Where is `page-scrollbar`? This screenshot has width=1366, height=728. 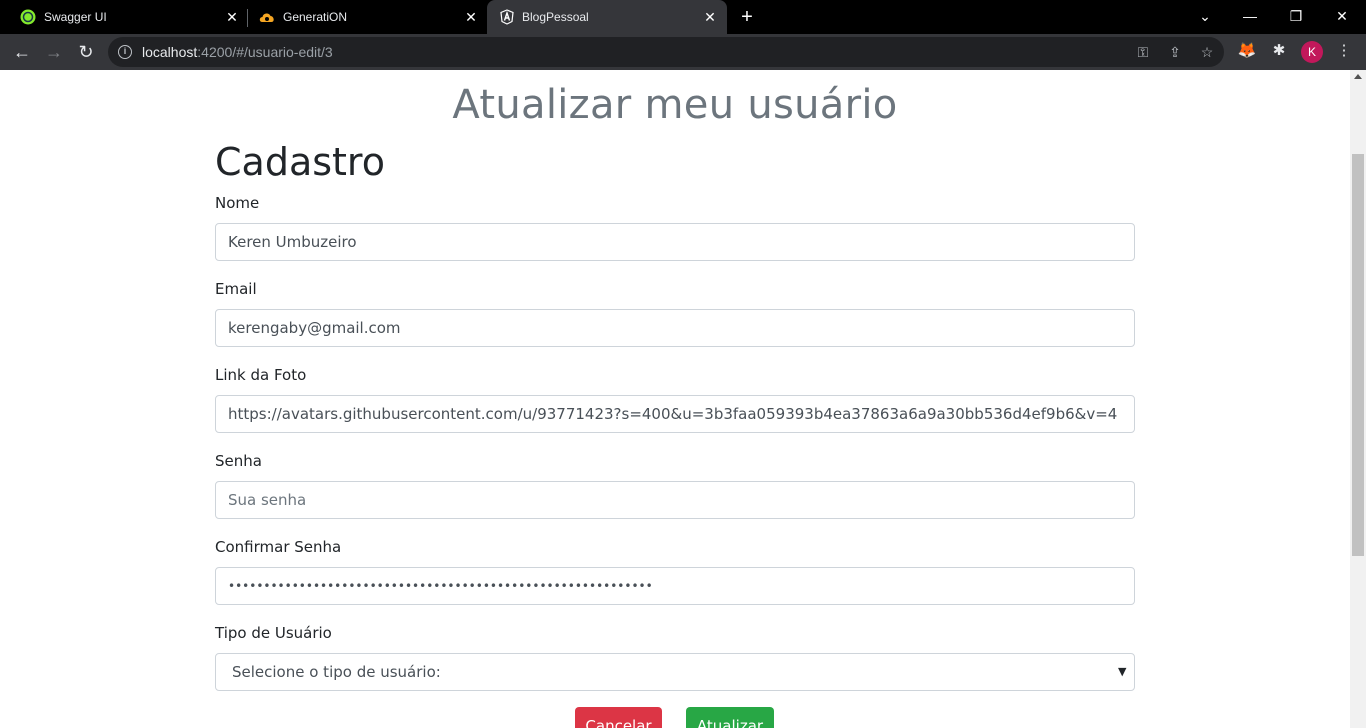
page-scrollbar is located at coordinates (1358, 399).